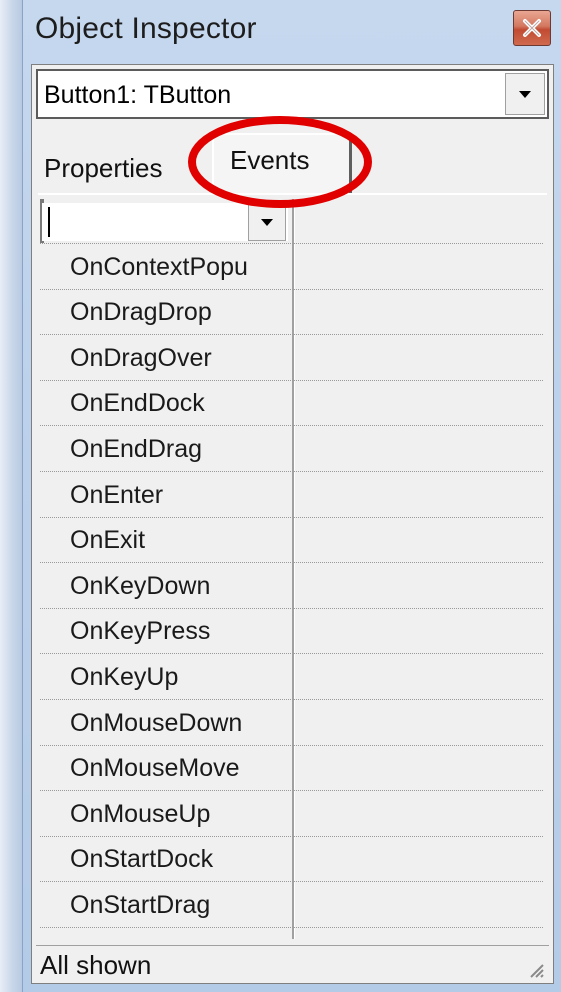  What do you see at coordinates (291, 905) in the screenshot?
I see `event-row-onstartdrag: OnStartDrag` at bounding box center [291, 905].